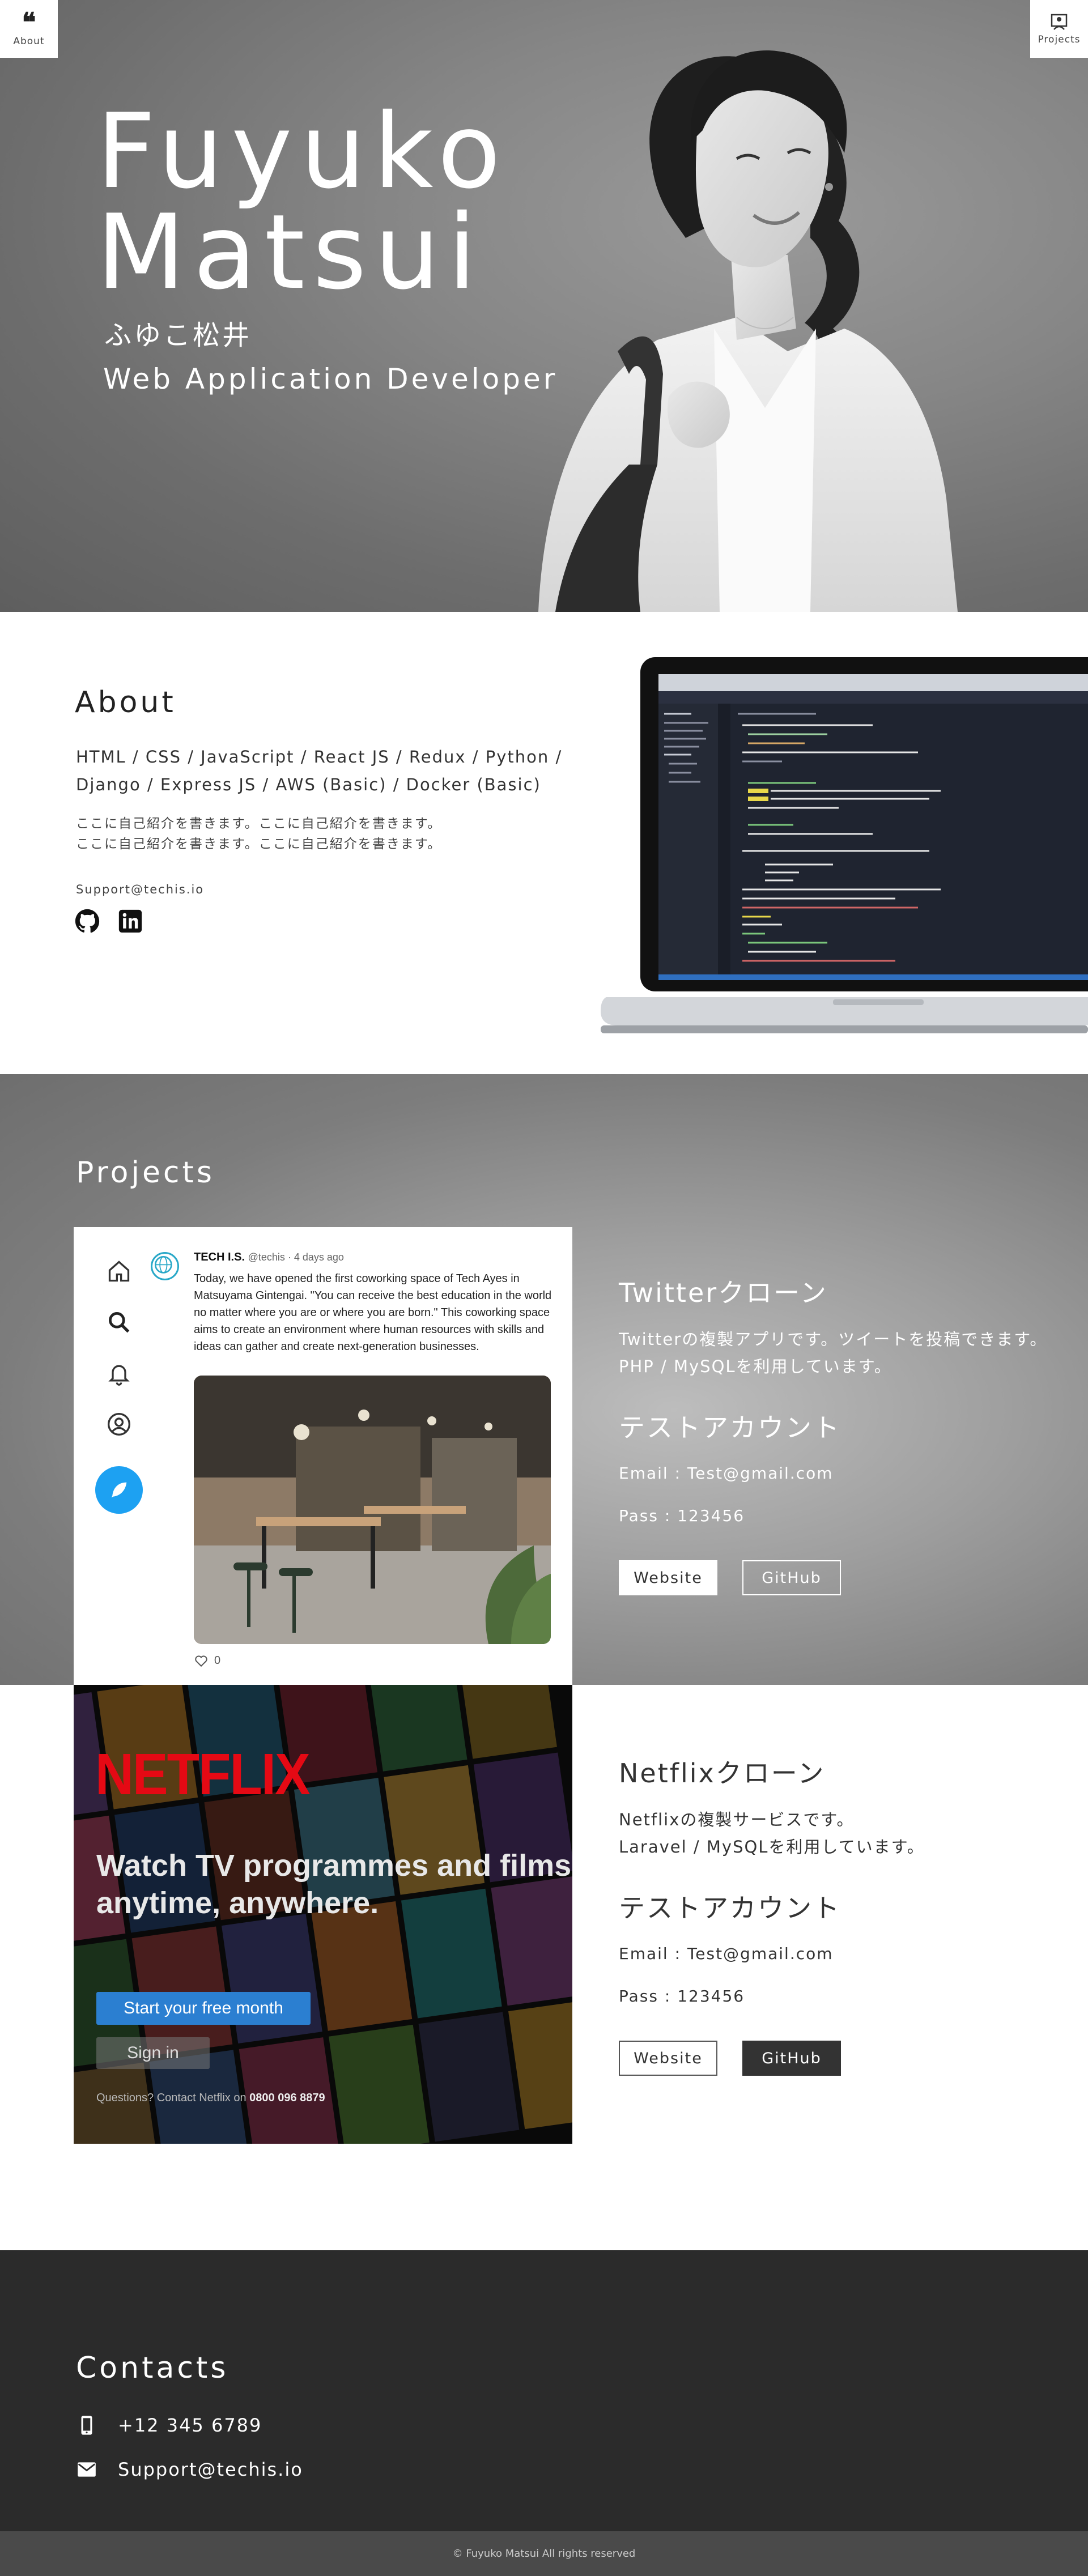  What do you see at coordinates (833, 1339) in the screenshot?
I see `desc-line-1: Twitterの複製アプリです。ツイートを投稿できます。` at bounding box center [833, 1339].